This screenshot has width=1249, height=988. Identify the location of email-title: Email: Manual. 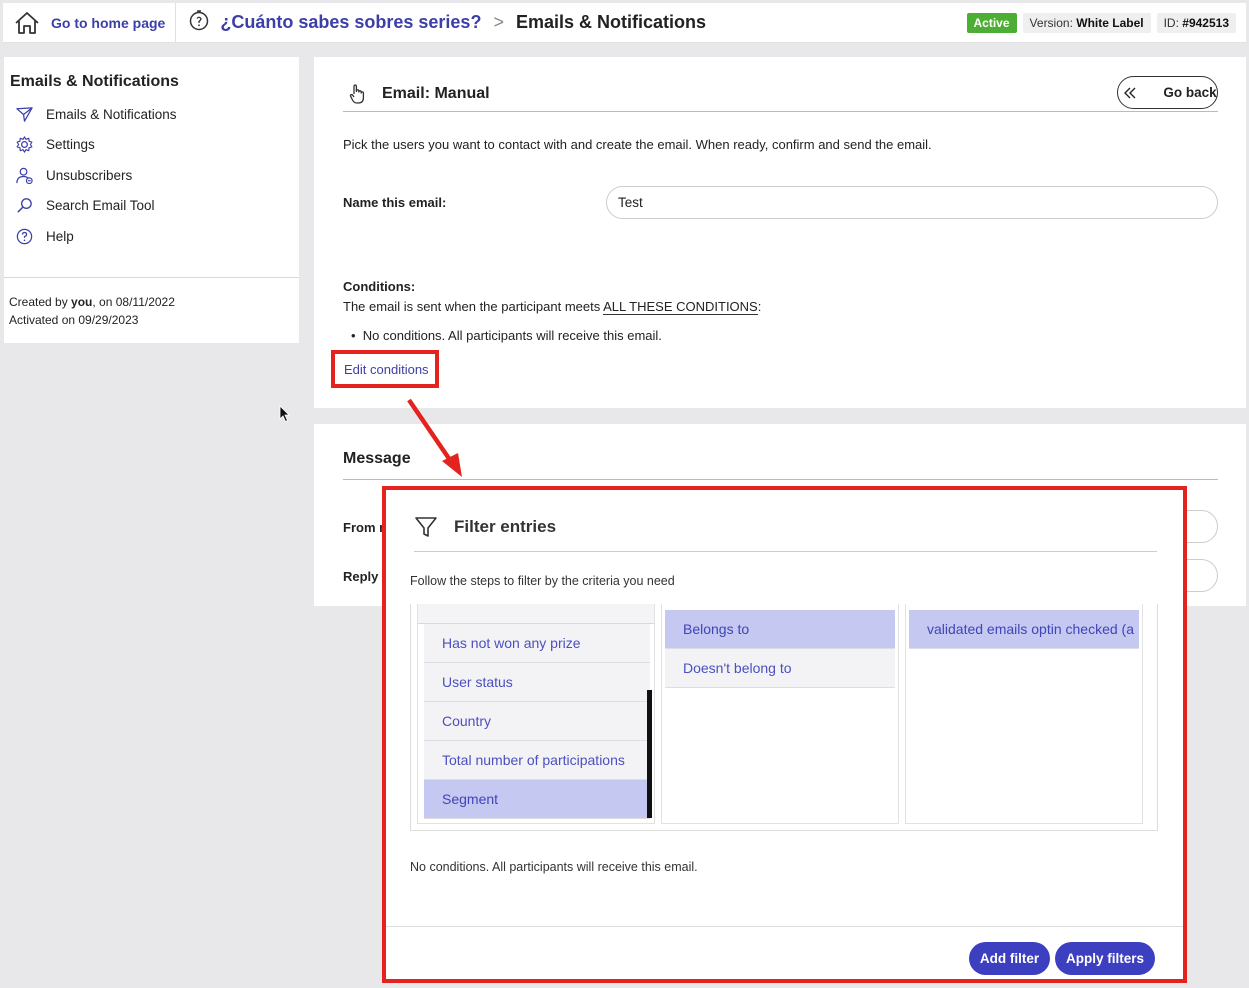
(436, 93).